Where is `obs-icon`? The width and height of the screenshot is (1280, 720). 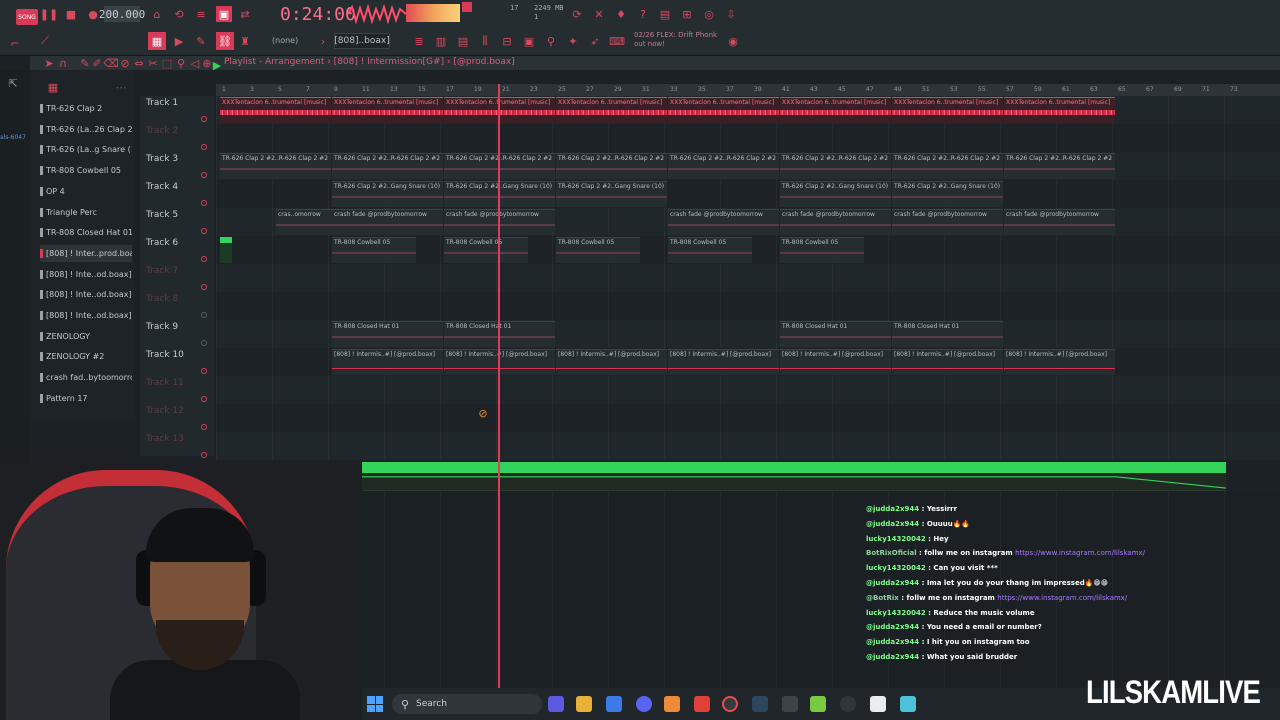
obs-icon is located at coordinates (848, 704).